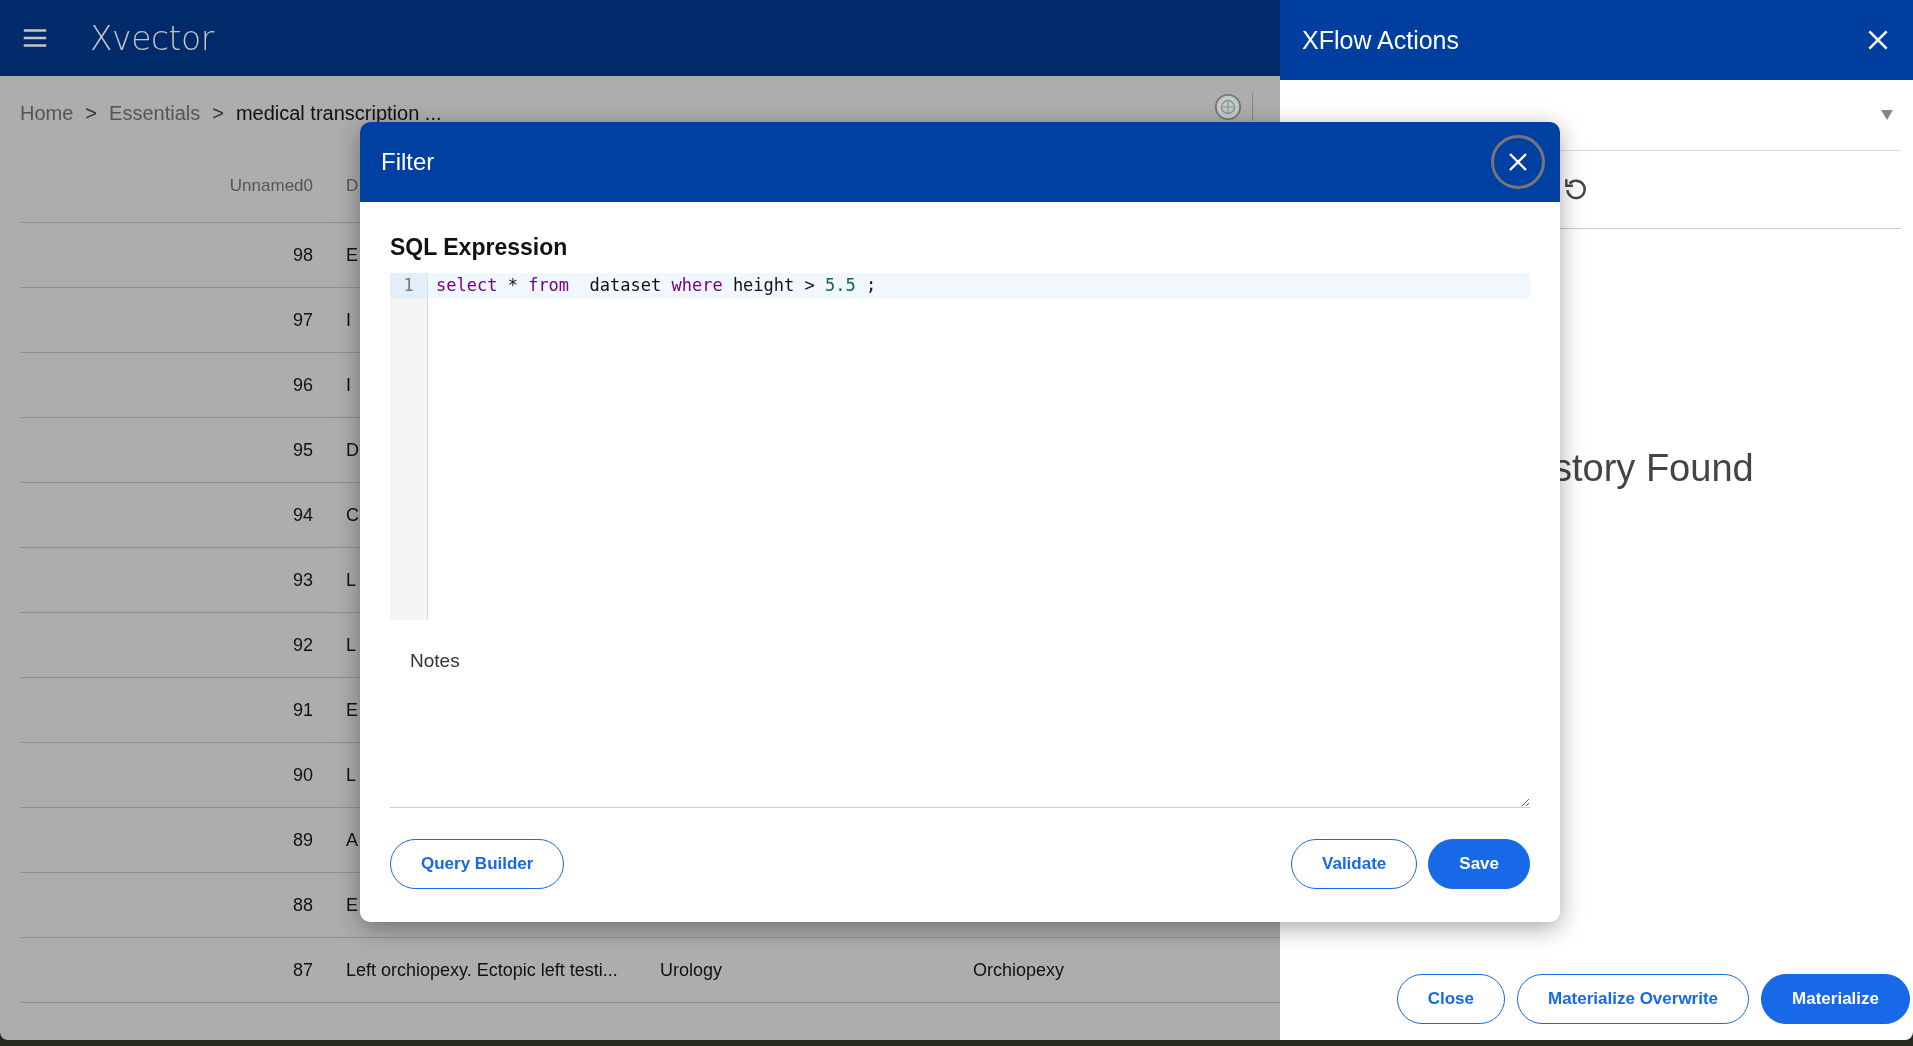  I want to click on dialog-title: Filter, so click(408, 162).